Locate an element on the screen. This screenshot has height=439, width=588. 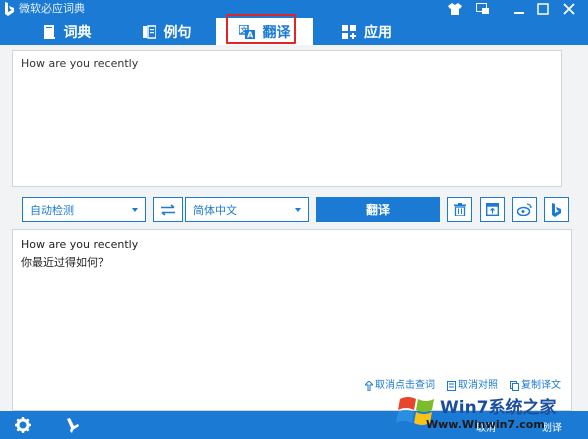
pointer-icon is located at coordinates (369, 386).